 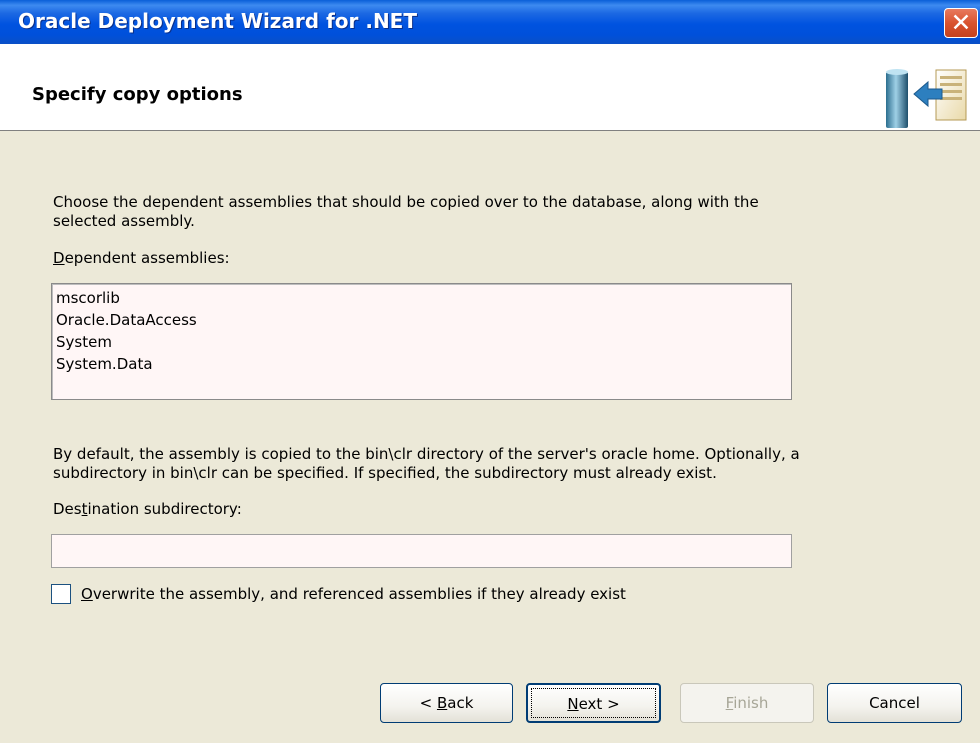 What do you see at coordinates (490, 22) in the screenshot?
I see `title-bar: Oracle Deployment Wizard for .NET ✕` at bounding box center [490, 22].